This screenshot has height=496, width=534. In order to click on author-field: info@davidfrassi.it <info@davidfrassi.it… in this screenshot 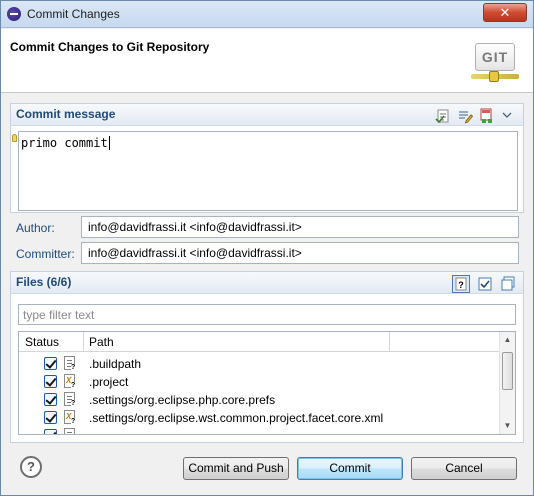, I will do `click(300, 227)`.